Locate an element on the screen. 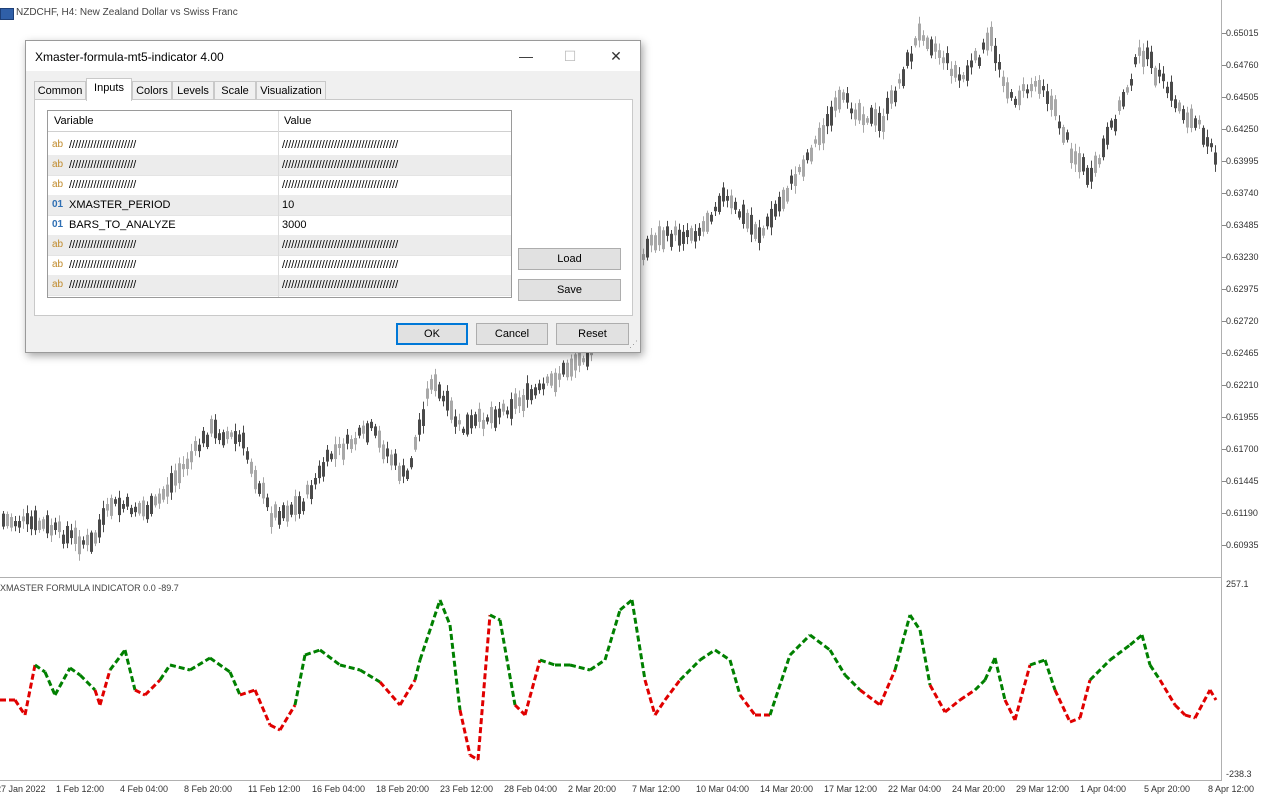 This screenshot has width=1280, height=800. save-button: Save is located at coordinates (569, 290).